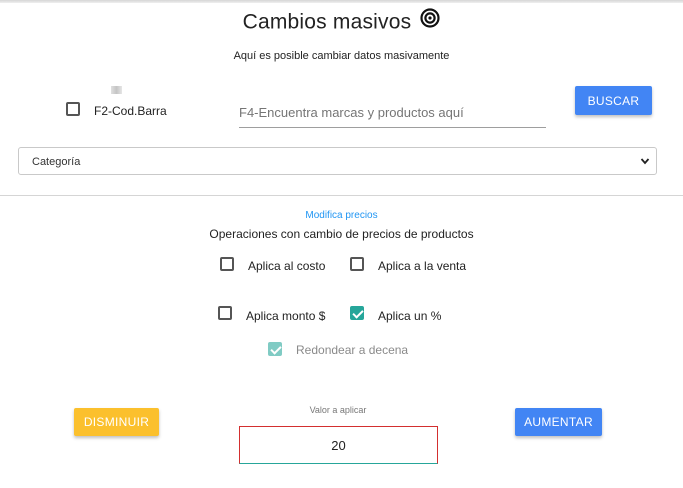  I want to click on search-button: BUSCAR, so click(613, 100).